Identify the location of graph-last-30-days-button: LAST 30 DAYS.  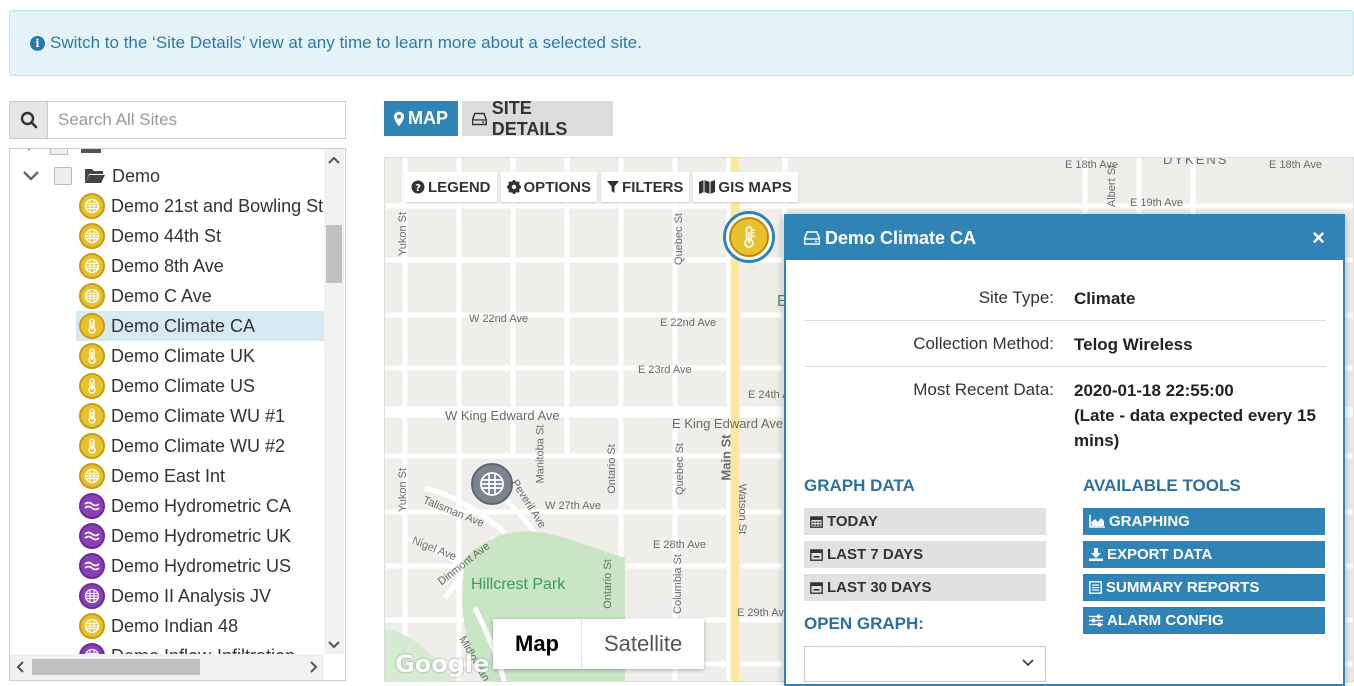
(925, 587).